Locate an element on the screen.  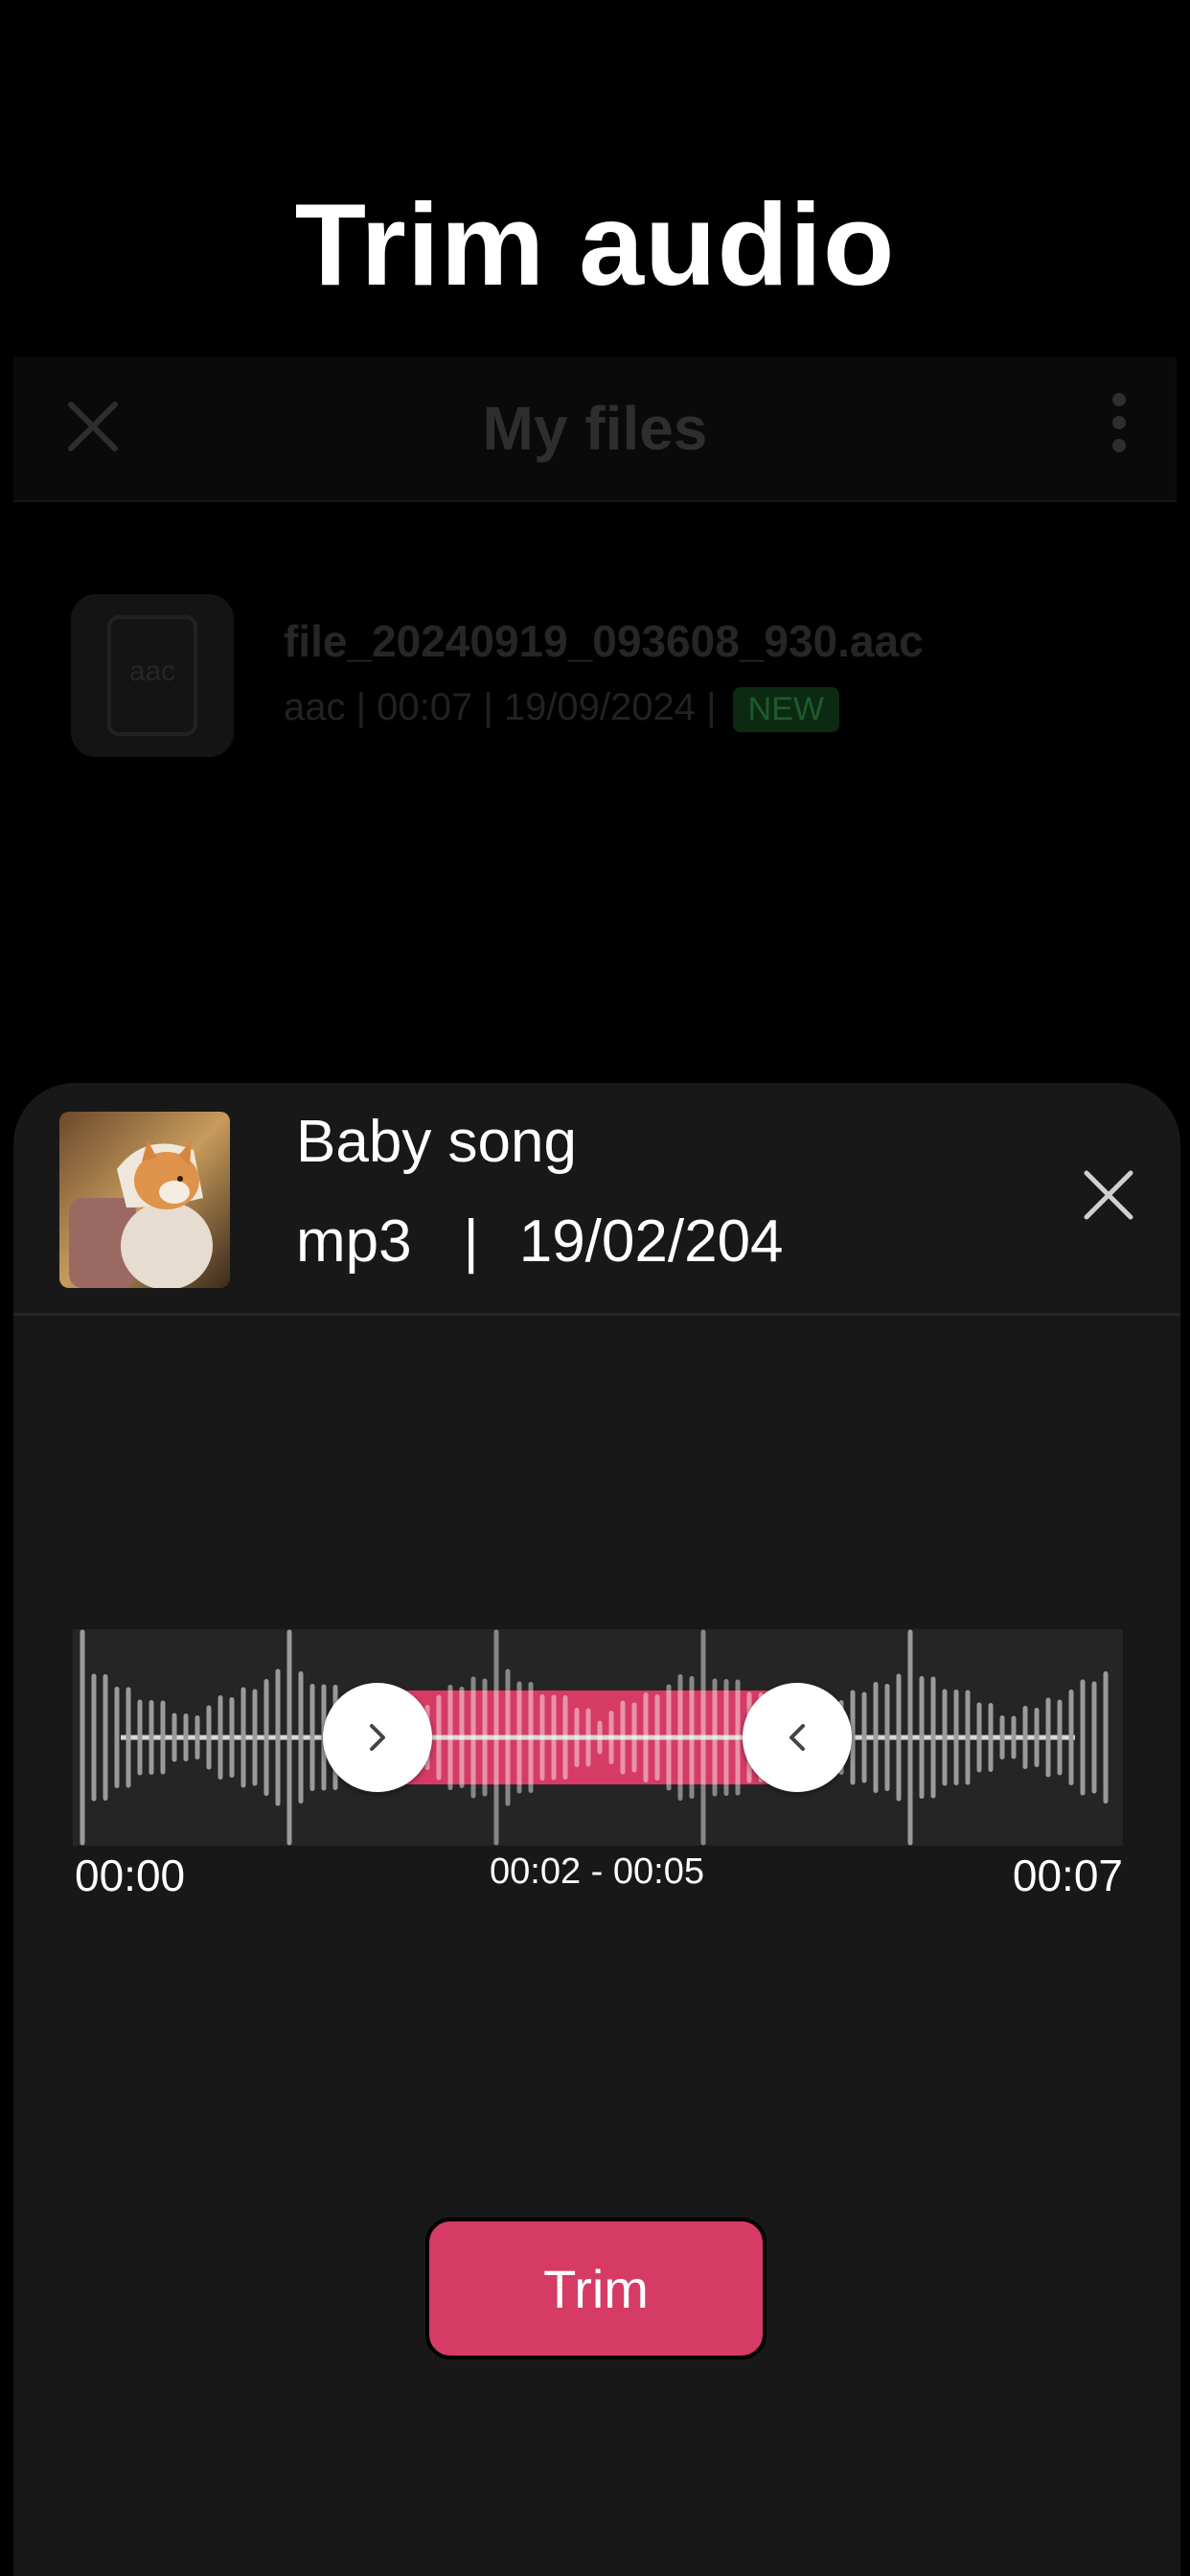
new-badge: NEW is located at coordinates (786, 709).